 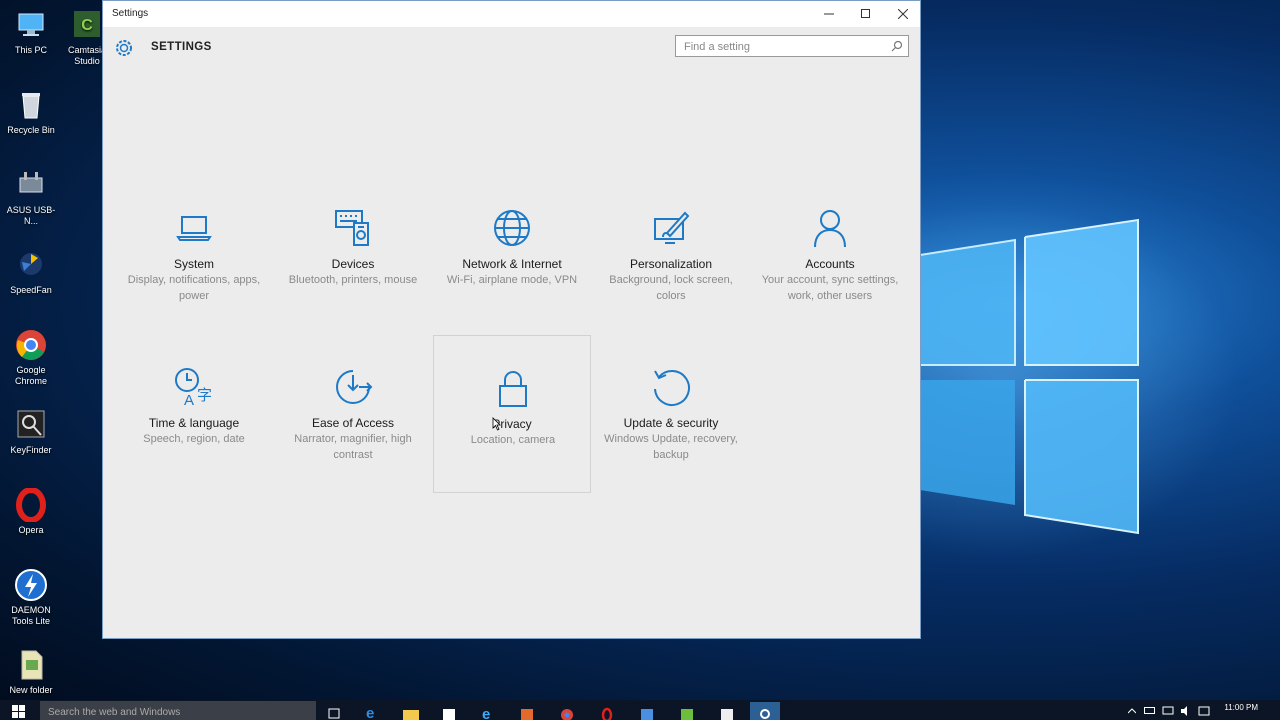 I want to click on svg-text: 字, so click(x=204, y=395).